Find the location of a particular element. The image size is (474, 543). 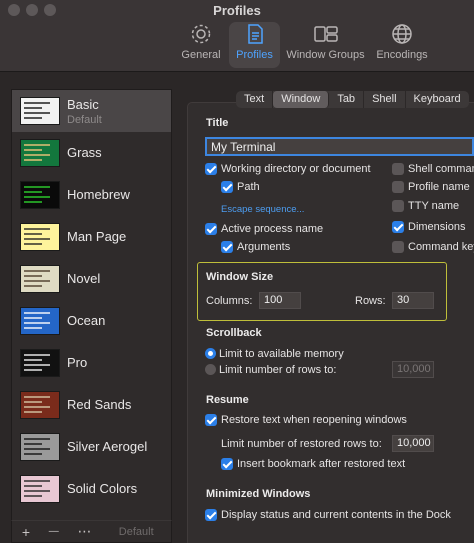

profile-item: Novel is located at coordinates (91, 279).